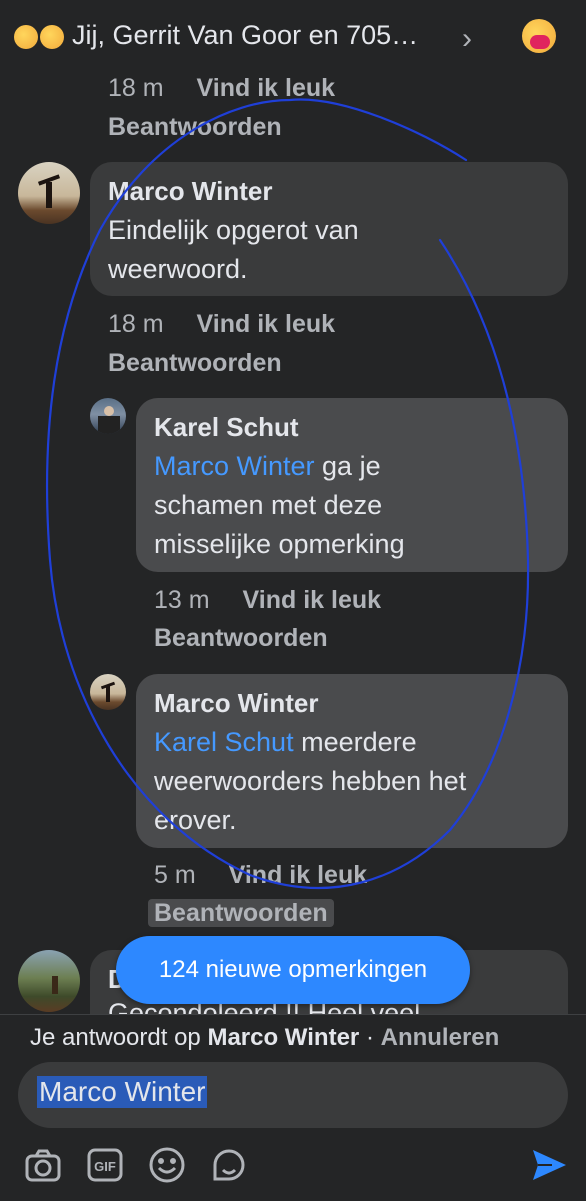 Image resolution: width=586 pixels, height=1201 pixels. I want to click on comment-meta: 13 m Vind ik leuk, so click(267, 600).